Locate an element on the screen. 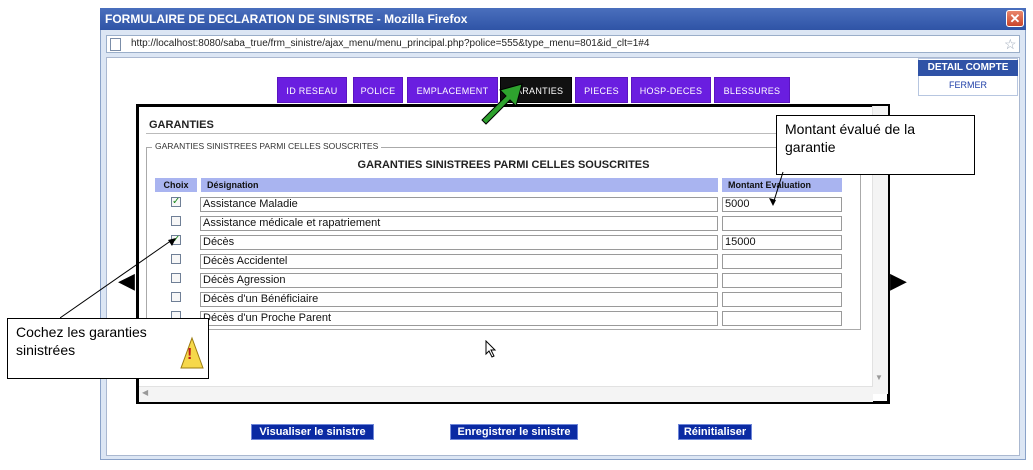 The width and height of the screenshot is (1033, 470). tab-police: POLICE is located at coordinates (378, 90).